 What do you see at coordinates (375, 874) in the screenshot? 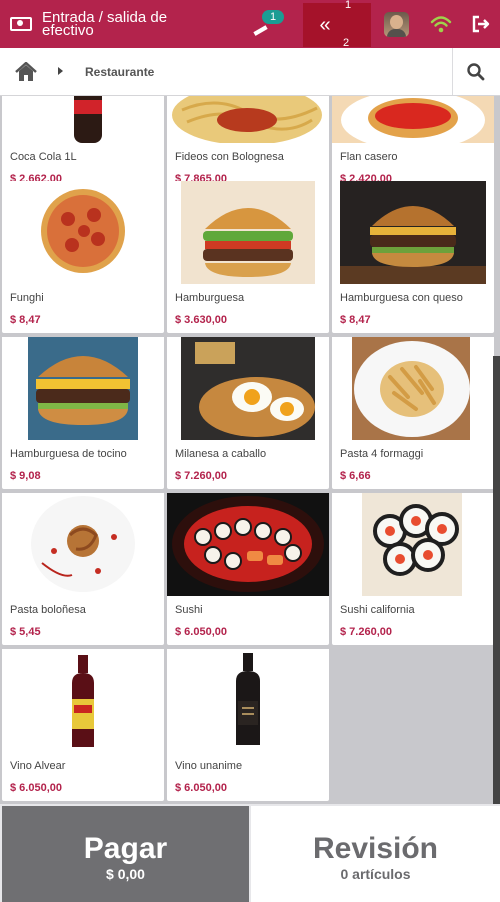
I see `review-item-count: 0 artículos` at bounding box center [375, 874].